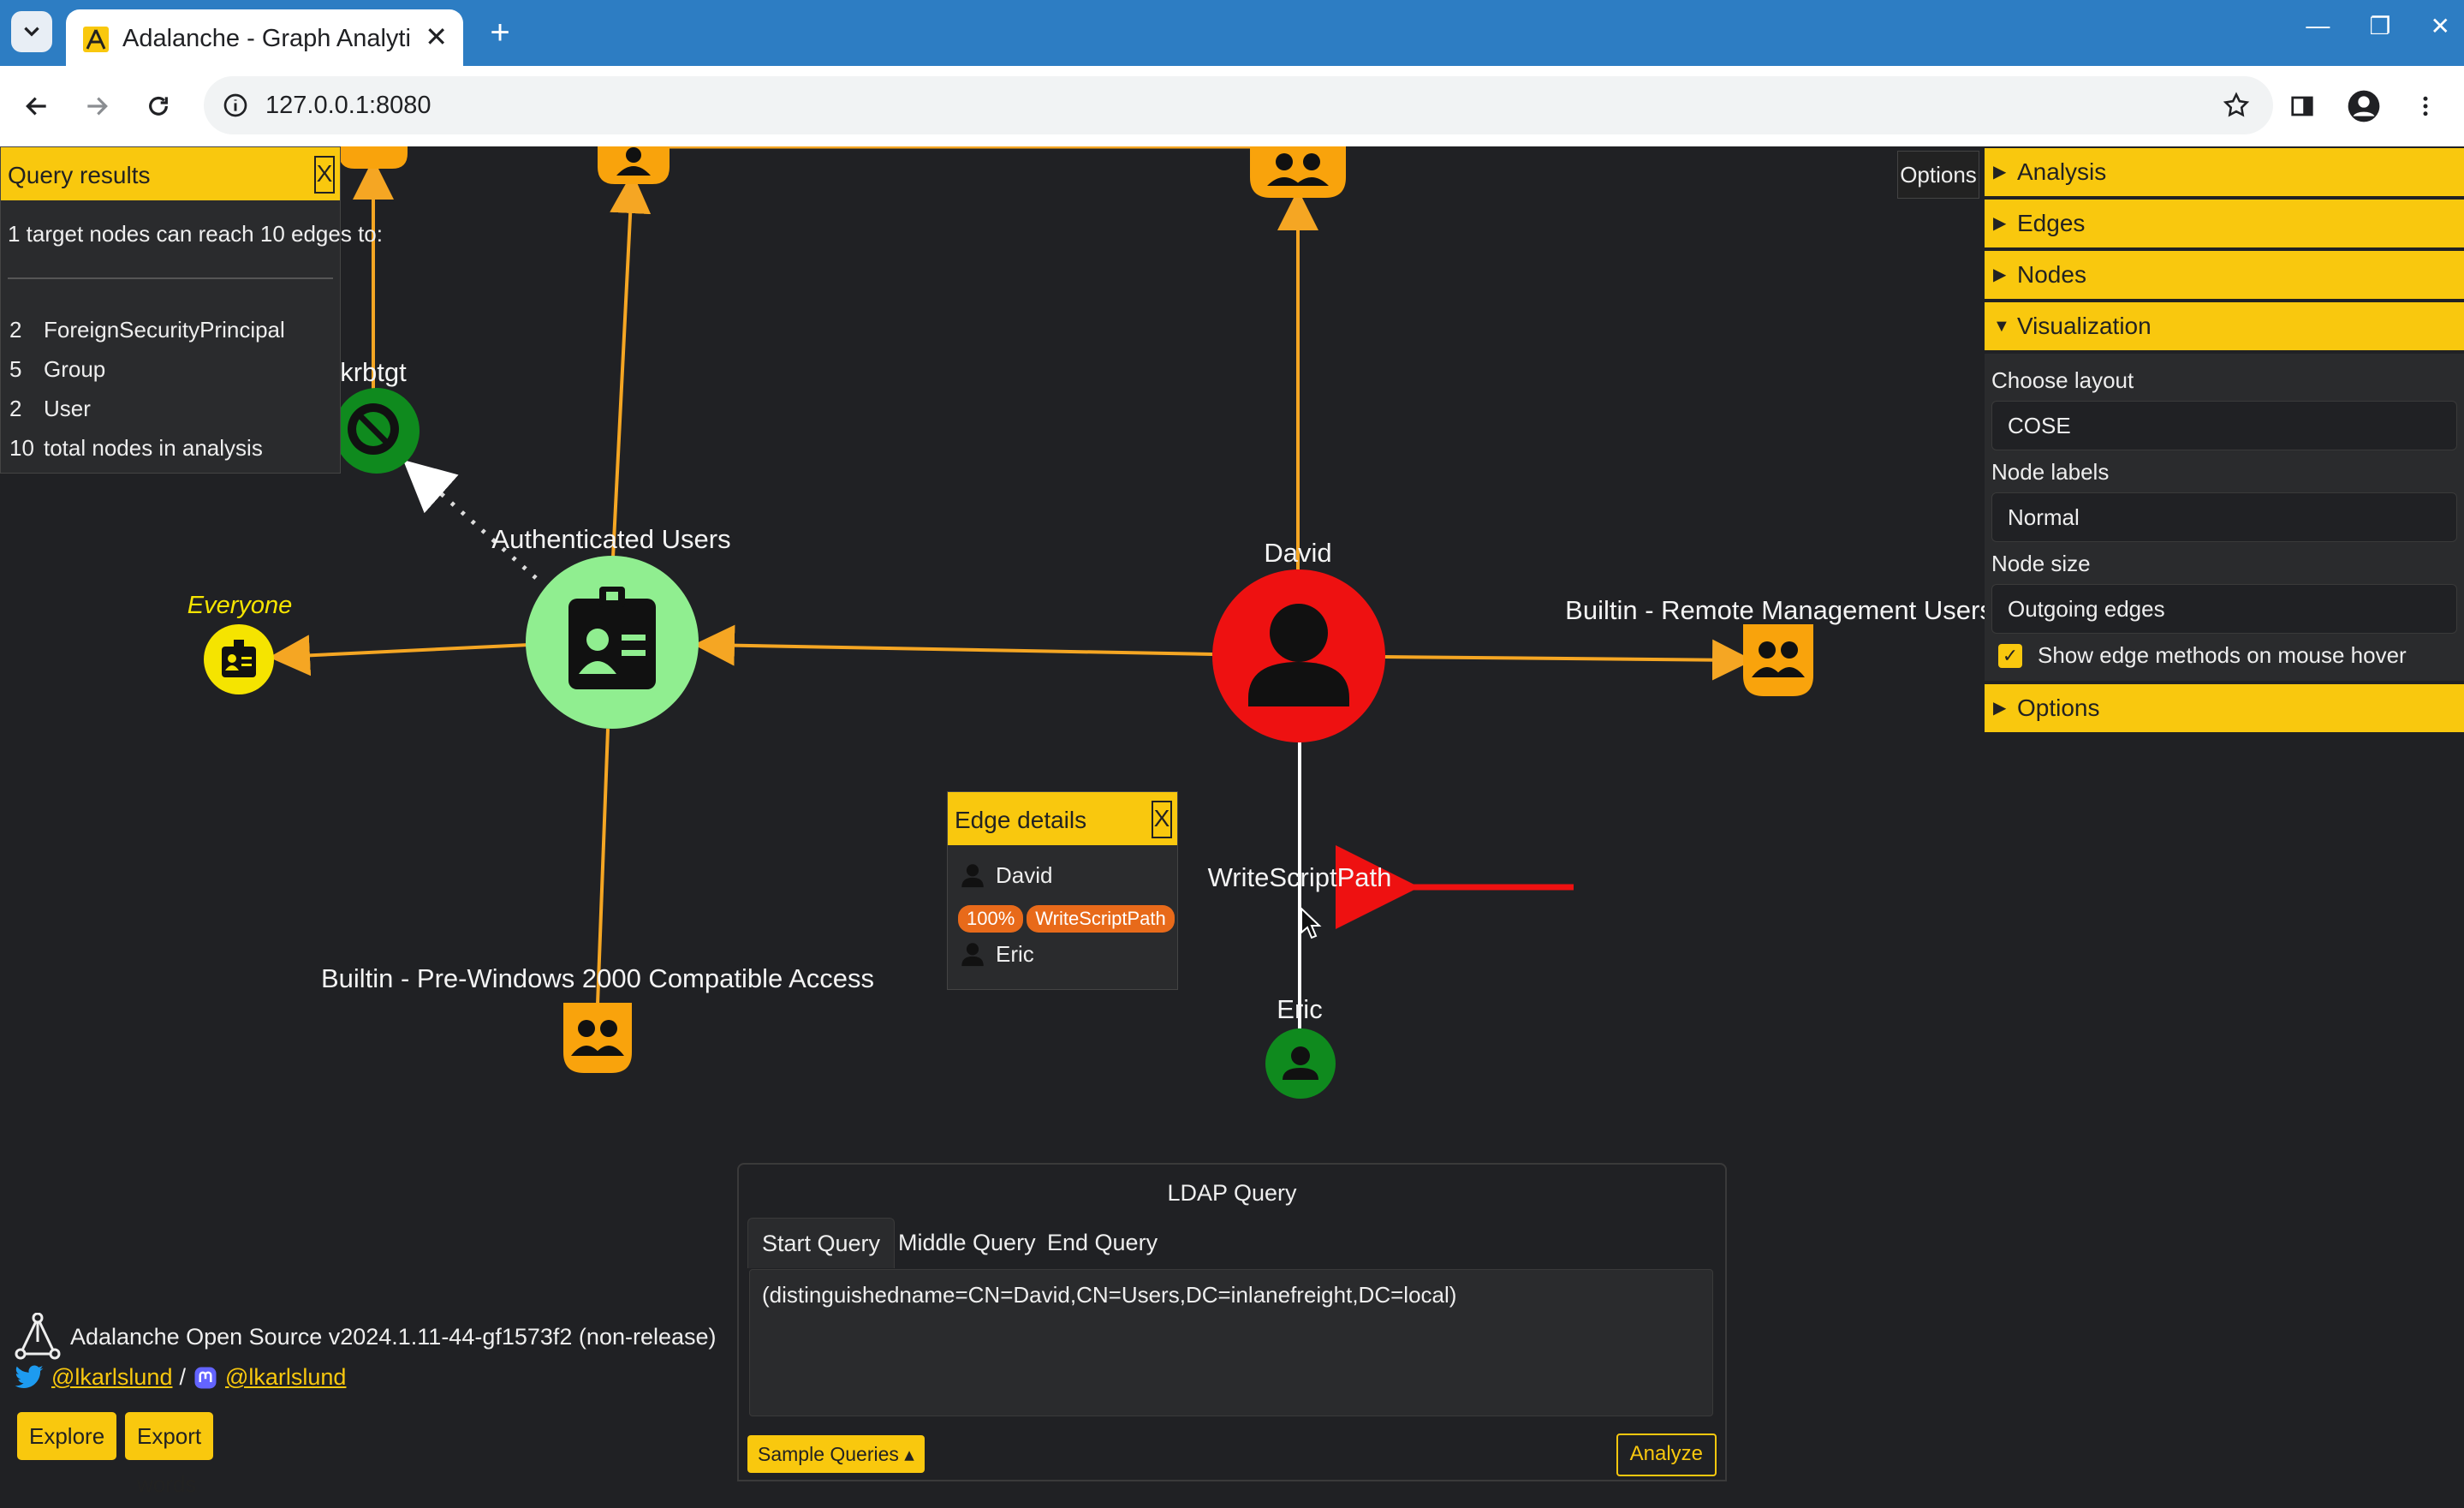 The height and width of the screenshot is (1508, 2464). What do you see at coordinates (377, 431) in the screenshot?
I see `krbtgt-node` at bounding box center [377, 431].